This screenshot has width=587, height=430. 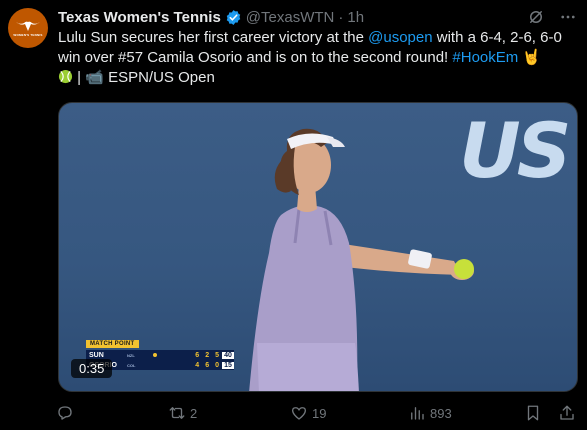 I want to click on match-point-label: MATCH POINT, so click(x=112, y=344).